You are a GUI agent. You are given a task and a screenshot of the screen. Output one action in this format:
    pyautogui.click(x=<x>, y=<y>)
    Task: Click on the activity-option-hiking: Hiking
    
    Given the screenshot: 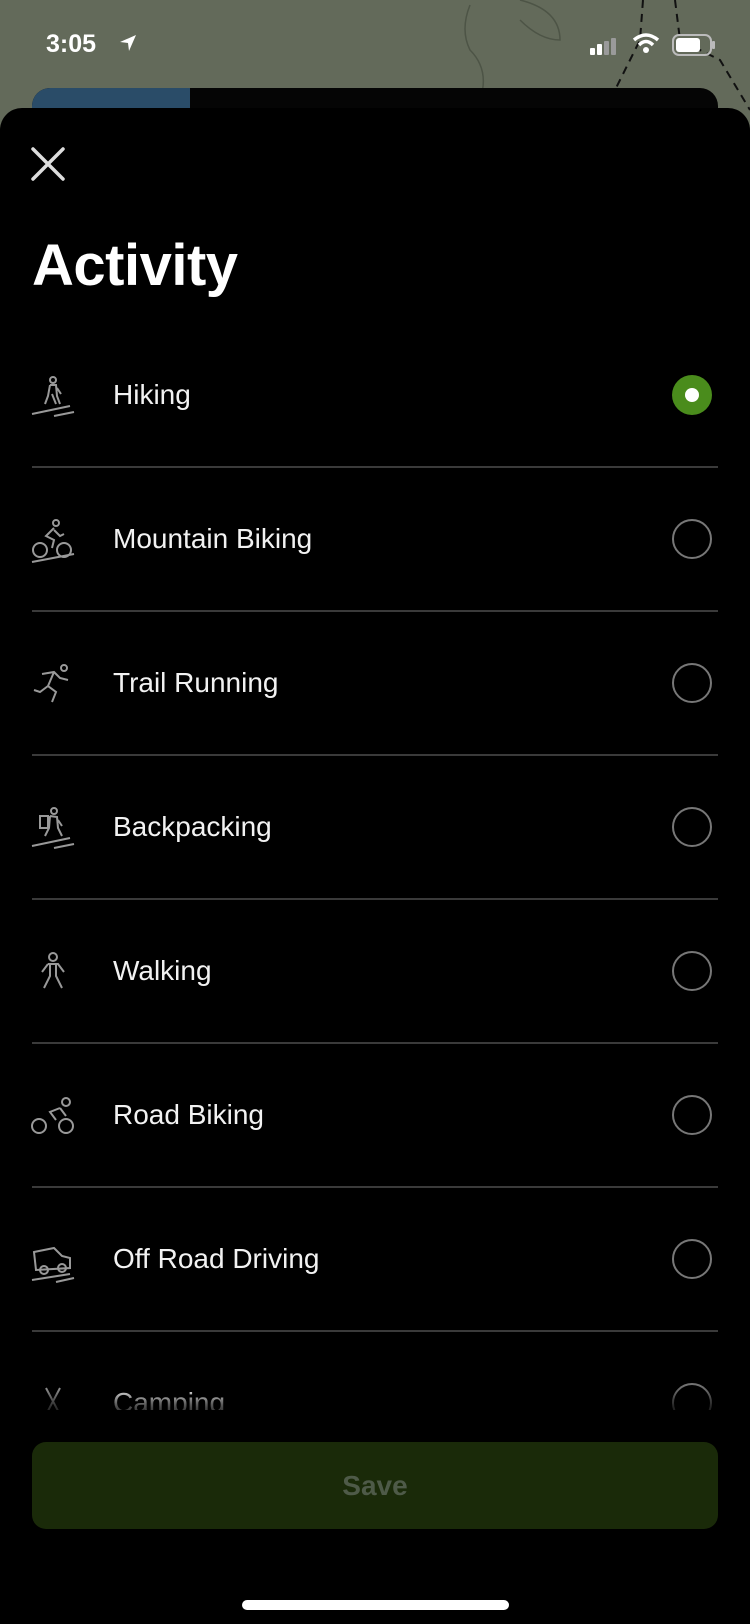 What is the action you would take?
    pyautogui.click(x=375, y=396)
    